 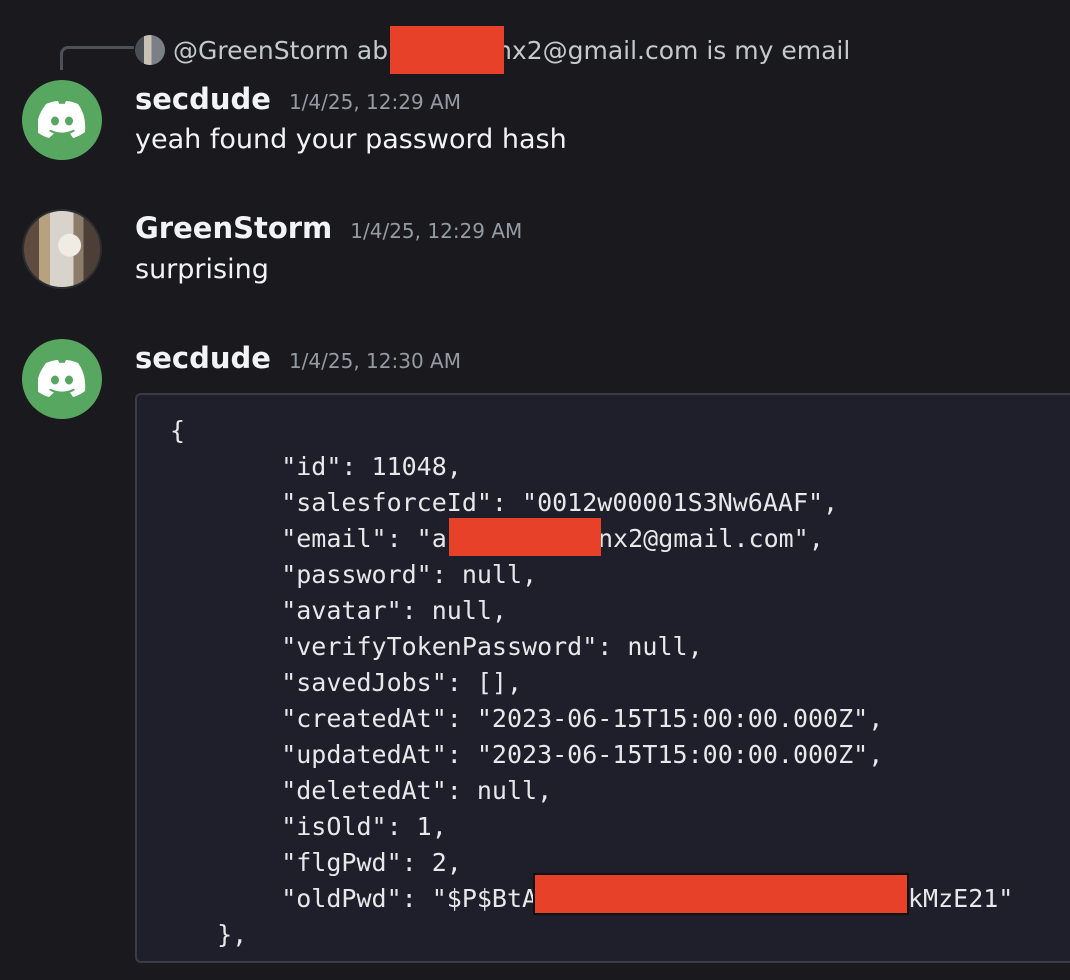 What do you see at coordinates (341, 538) in the screenshot?
I see `code-line: "email": "ab` at bounding box center [341, 538].